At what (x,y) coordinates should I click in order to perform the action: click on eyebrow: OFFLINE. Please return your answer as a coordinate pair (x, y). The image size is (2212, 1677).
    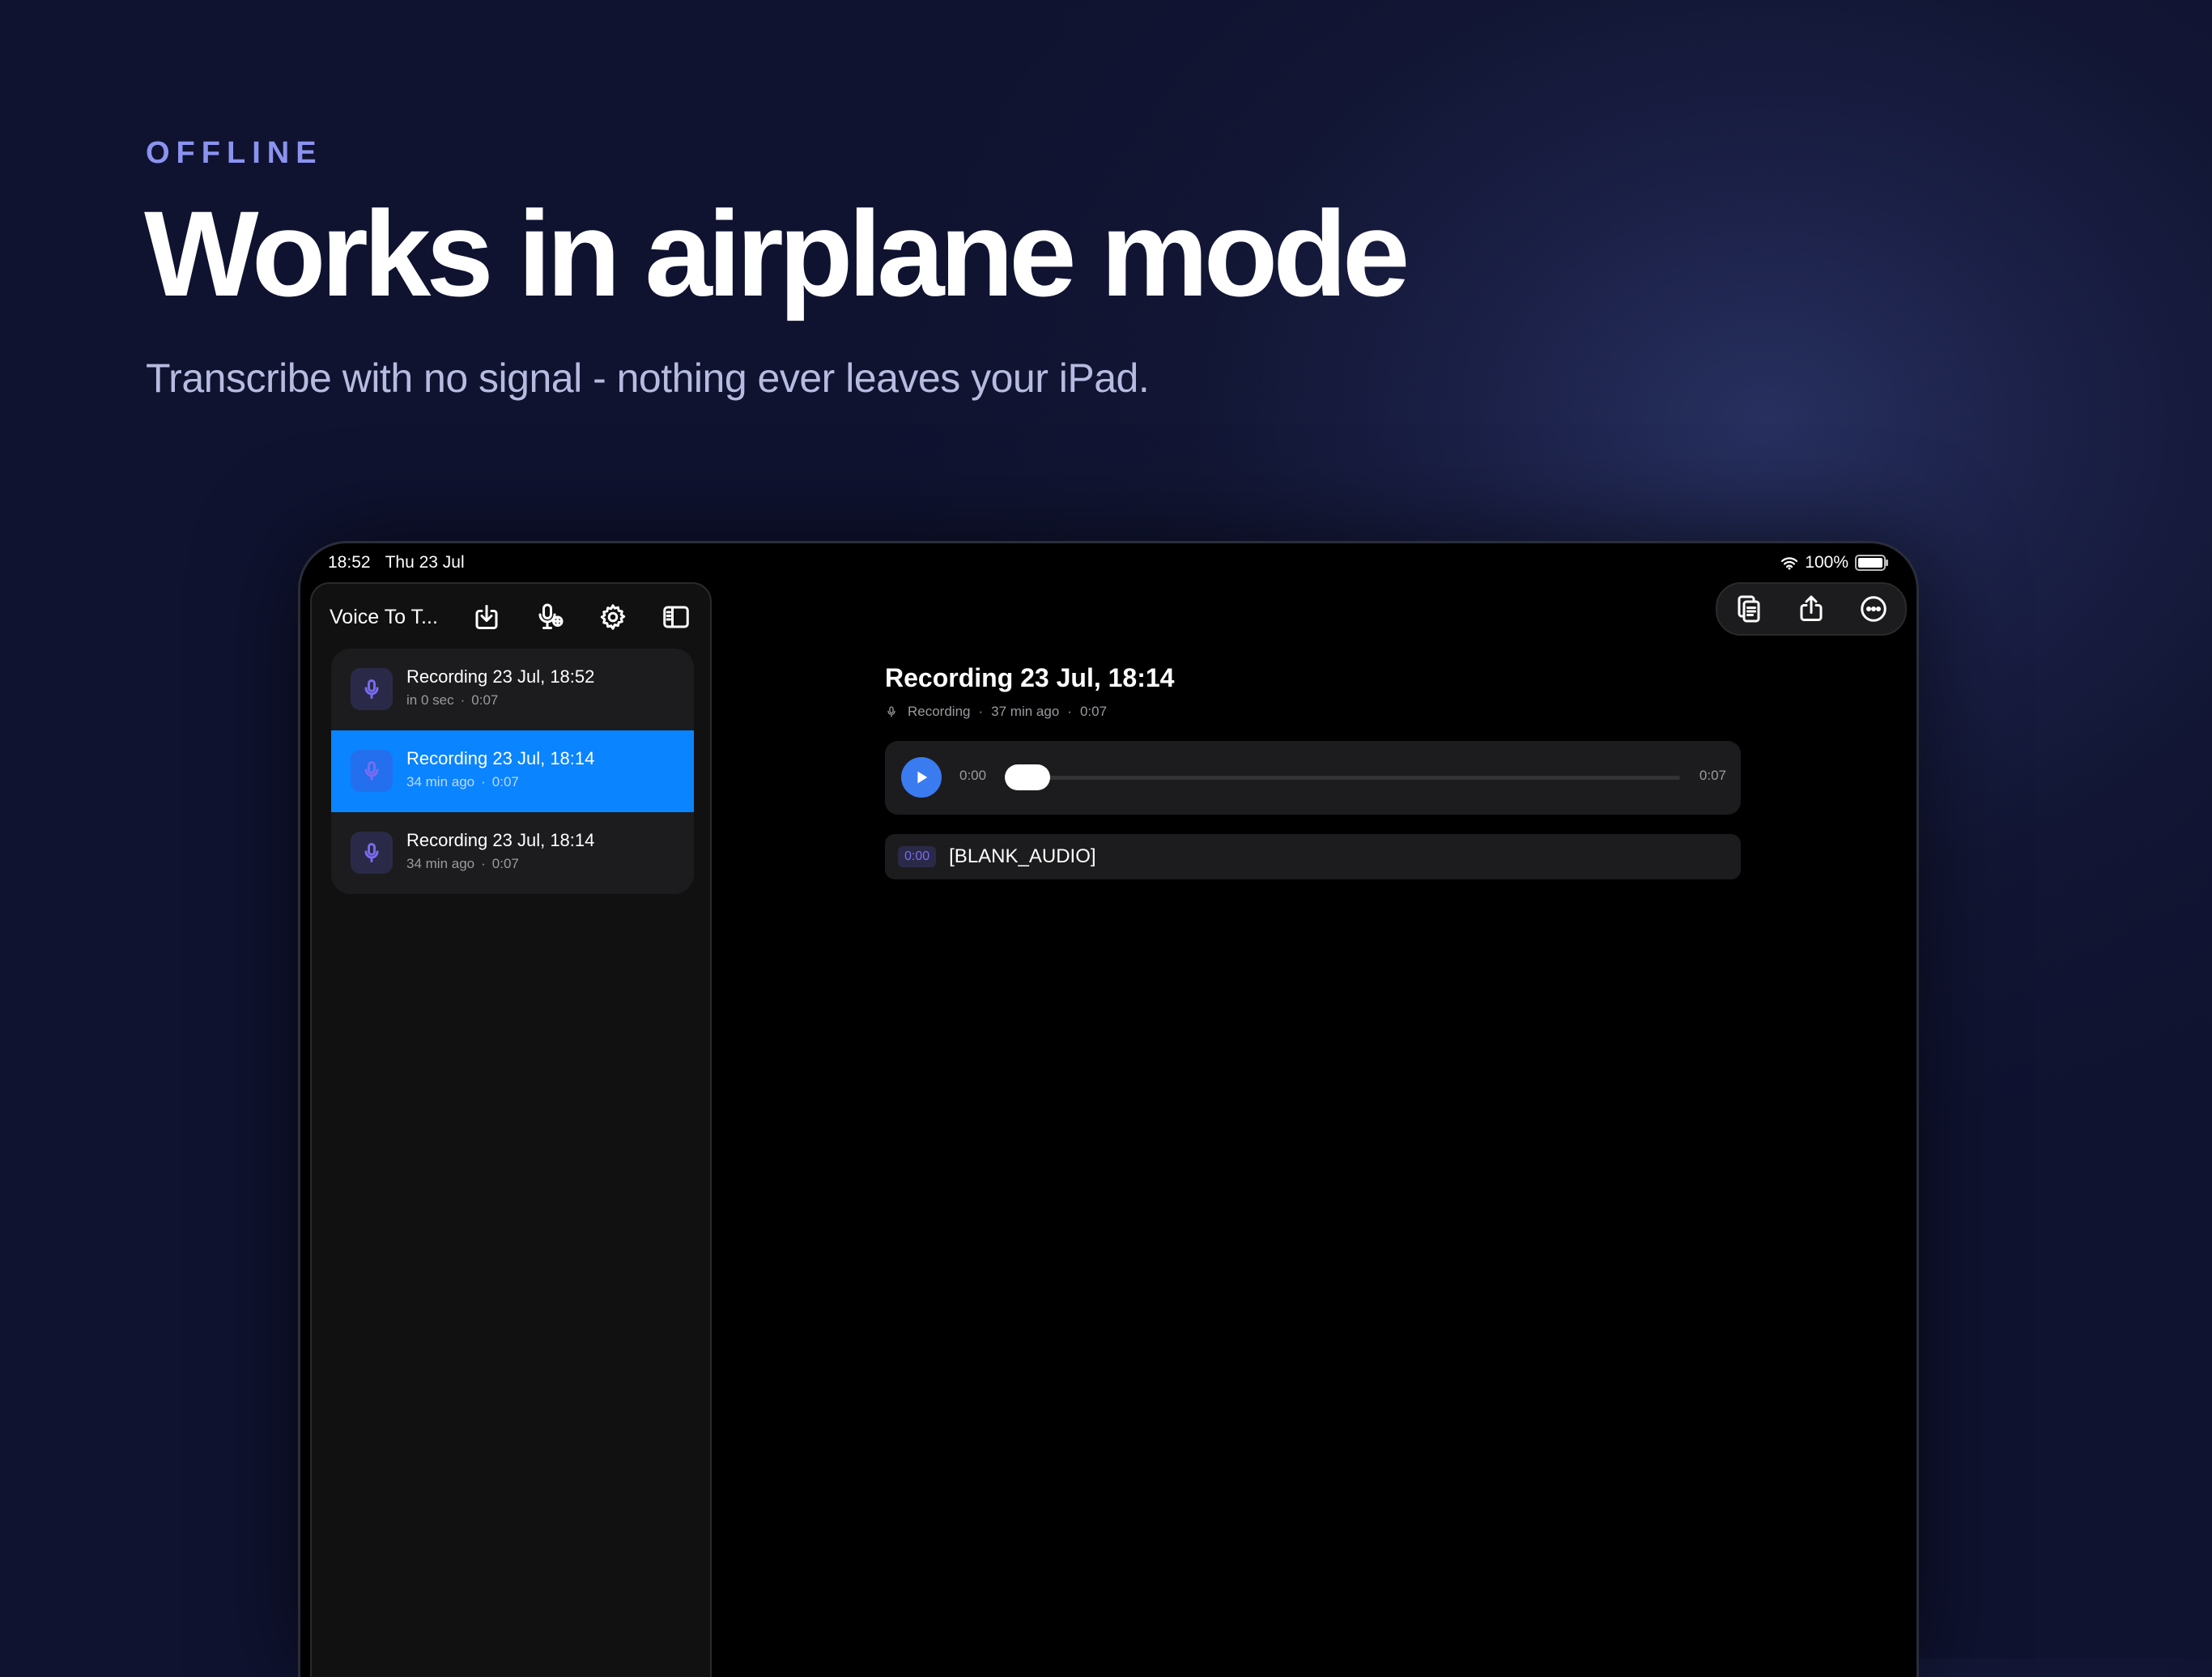
    Looking at the image, I should click on (234, 153).